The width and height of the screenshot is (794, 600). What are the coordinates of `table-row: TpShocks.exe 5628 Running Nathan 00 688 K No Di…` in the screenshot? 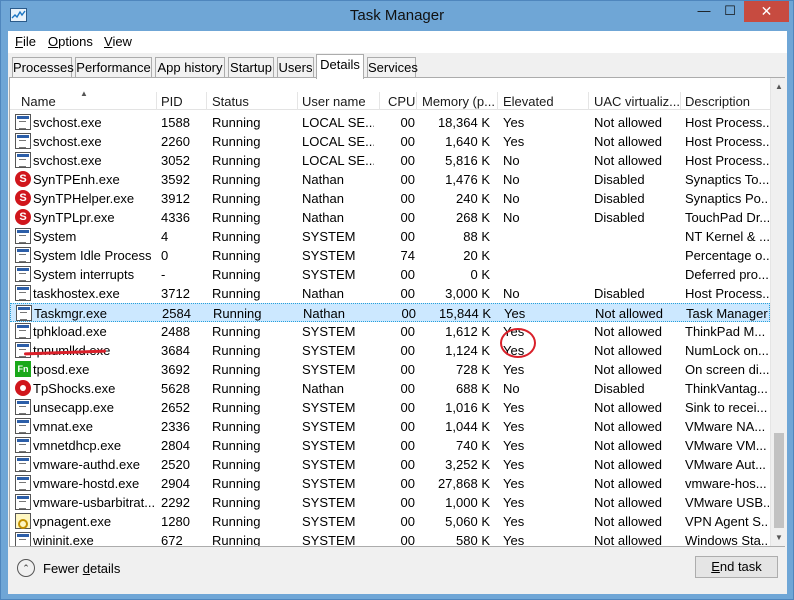 It's located at (390, 388).